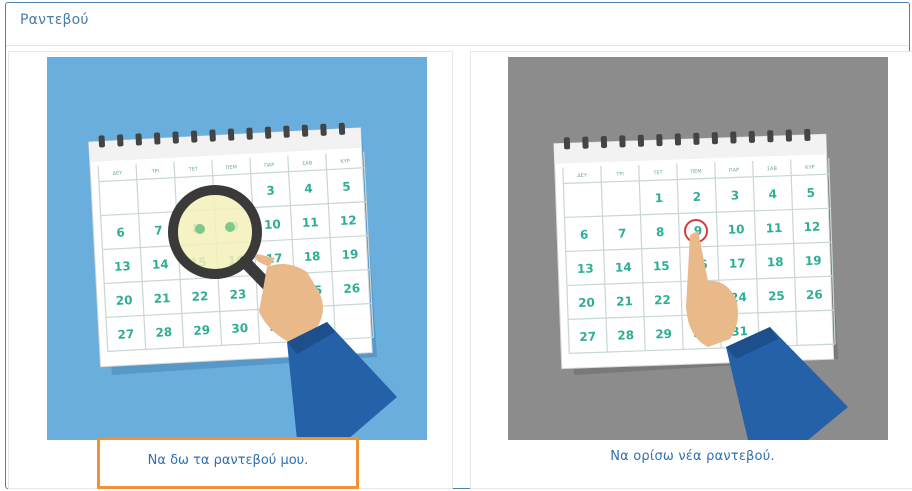  Describe the element at coordinates (696, 197) in the screenshot. I see `calendar-day: 2` at that location.